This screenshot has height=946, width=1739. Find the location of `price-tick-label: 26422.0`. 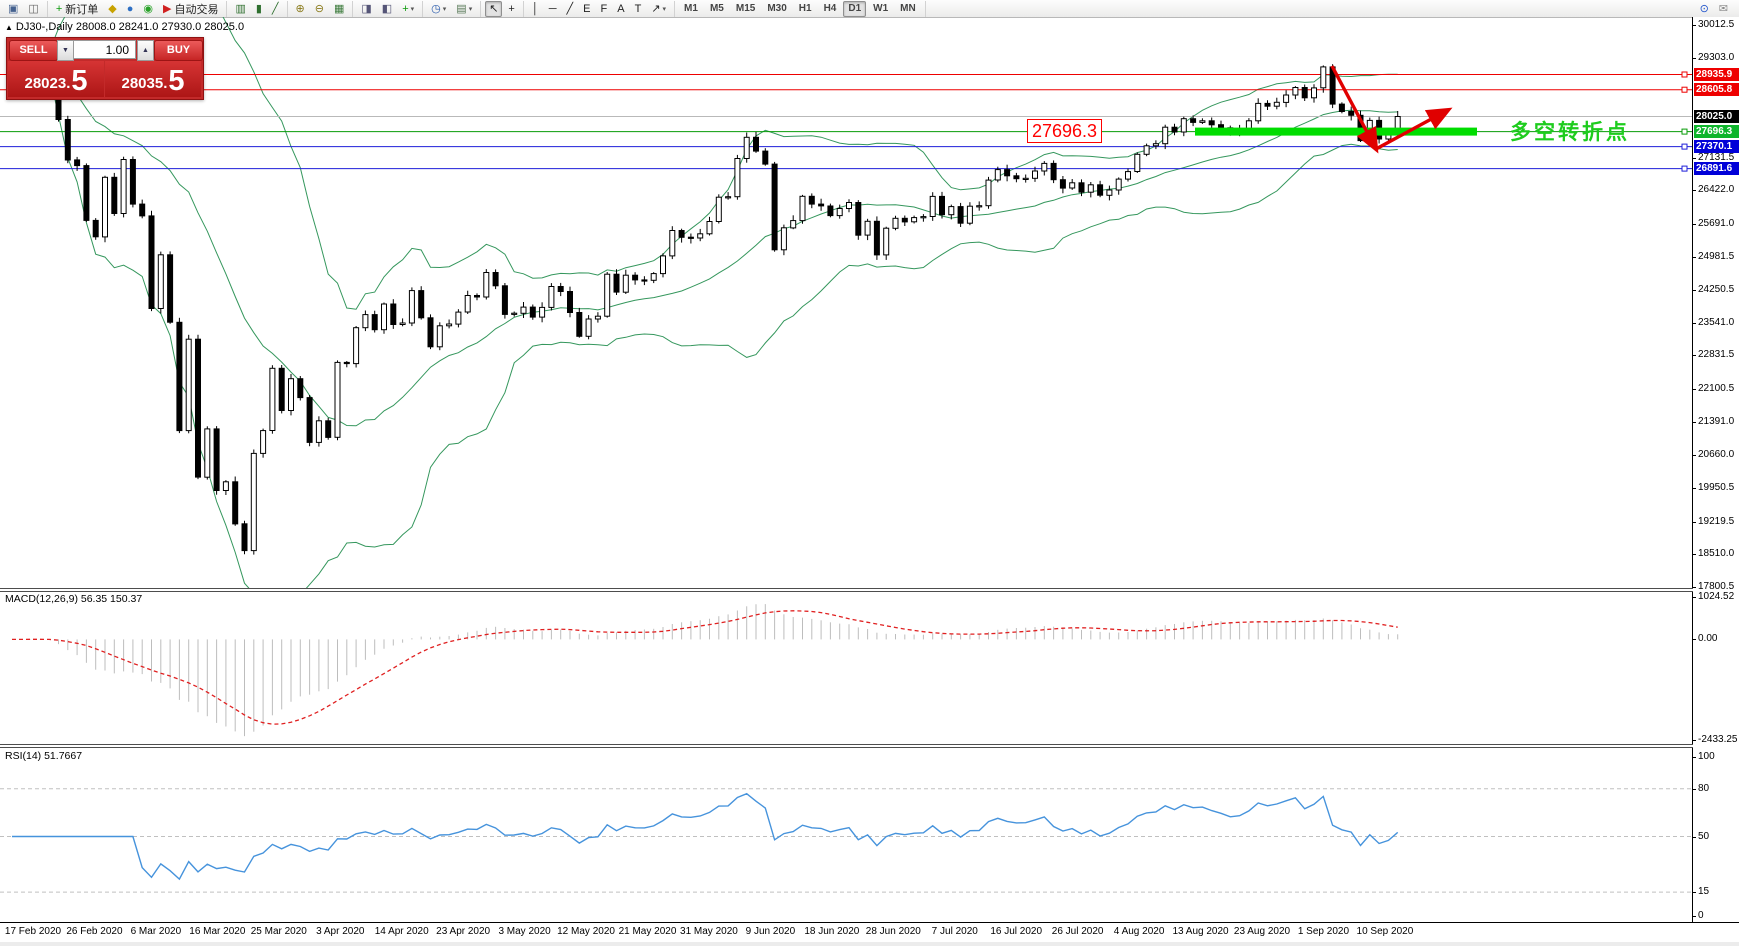

price-tick-label: 26422.0 is located at coordinates (1716, 190).